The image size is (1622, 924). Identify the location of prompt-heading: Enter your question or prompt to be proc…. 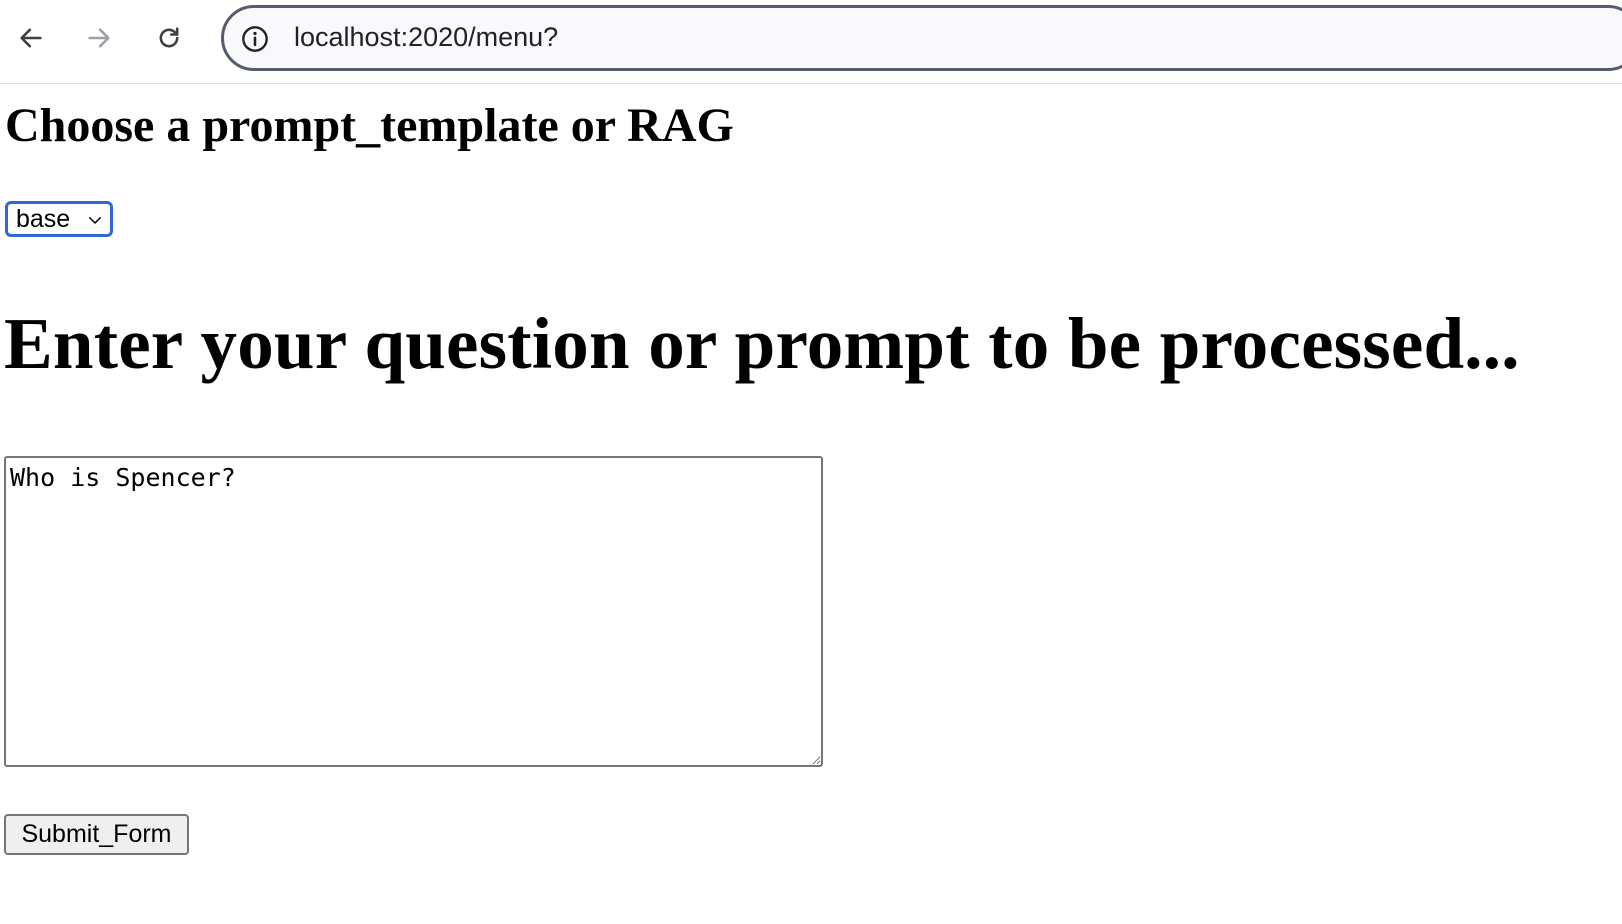
(762, 343).